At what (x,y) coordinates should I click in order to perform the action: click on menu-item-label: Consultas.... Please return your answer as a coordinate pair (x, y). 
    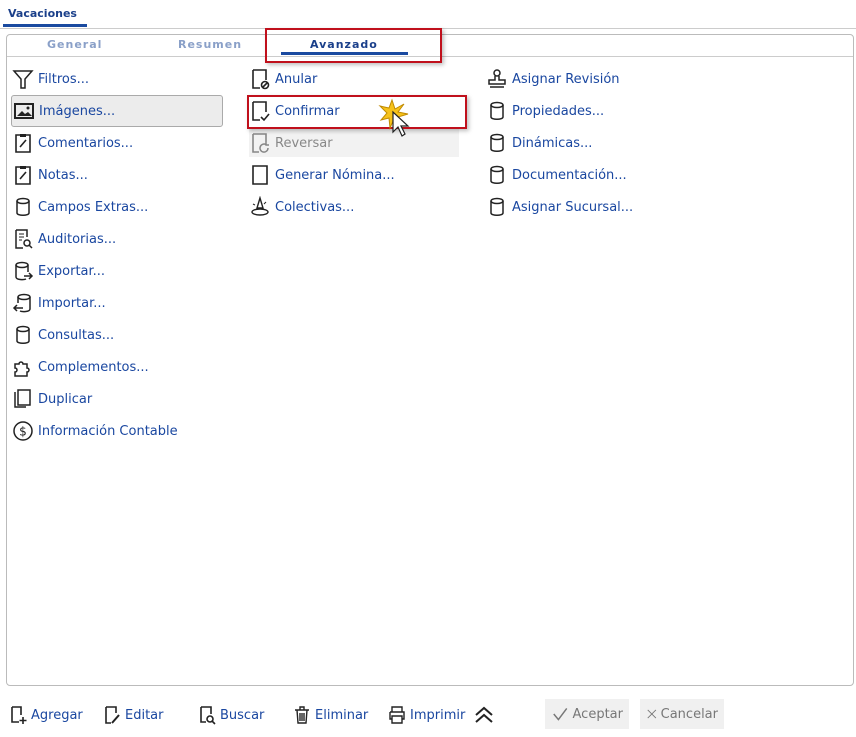
    Looking at the image, I should click on (76, 335).